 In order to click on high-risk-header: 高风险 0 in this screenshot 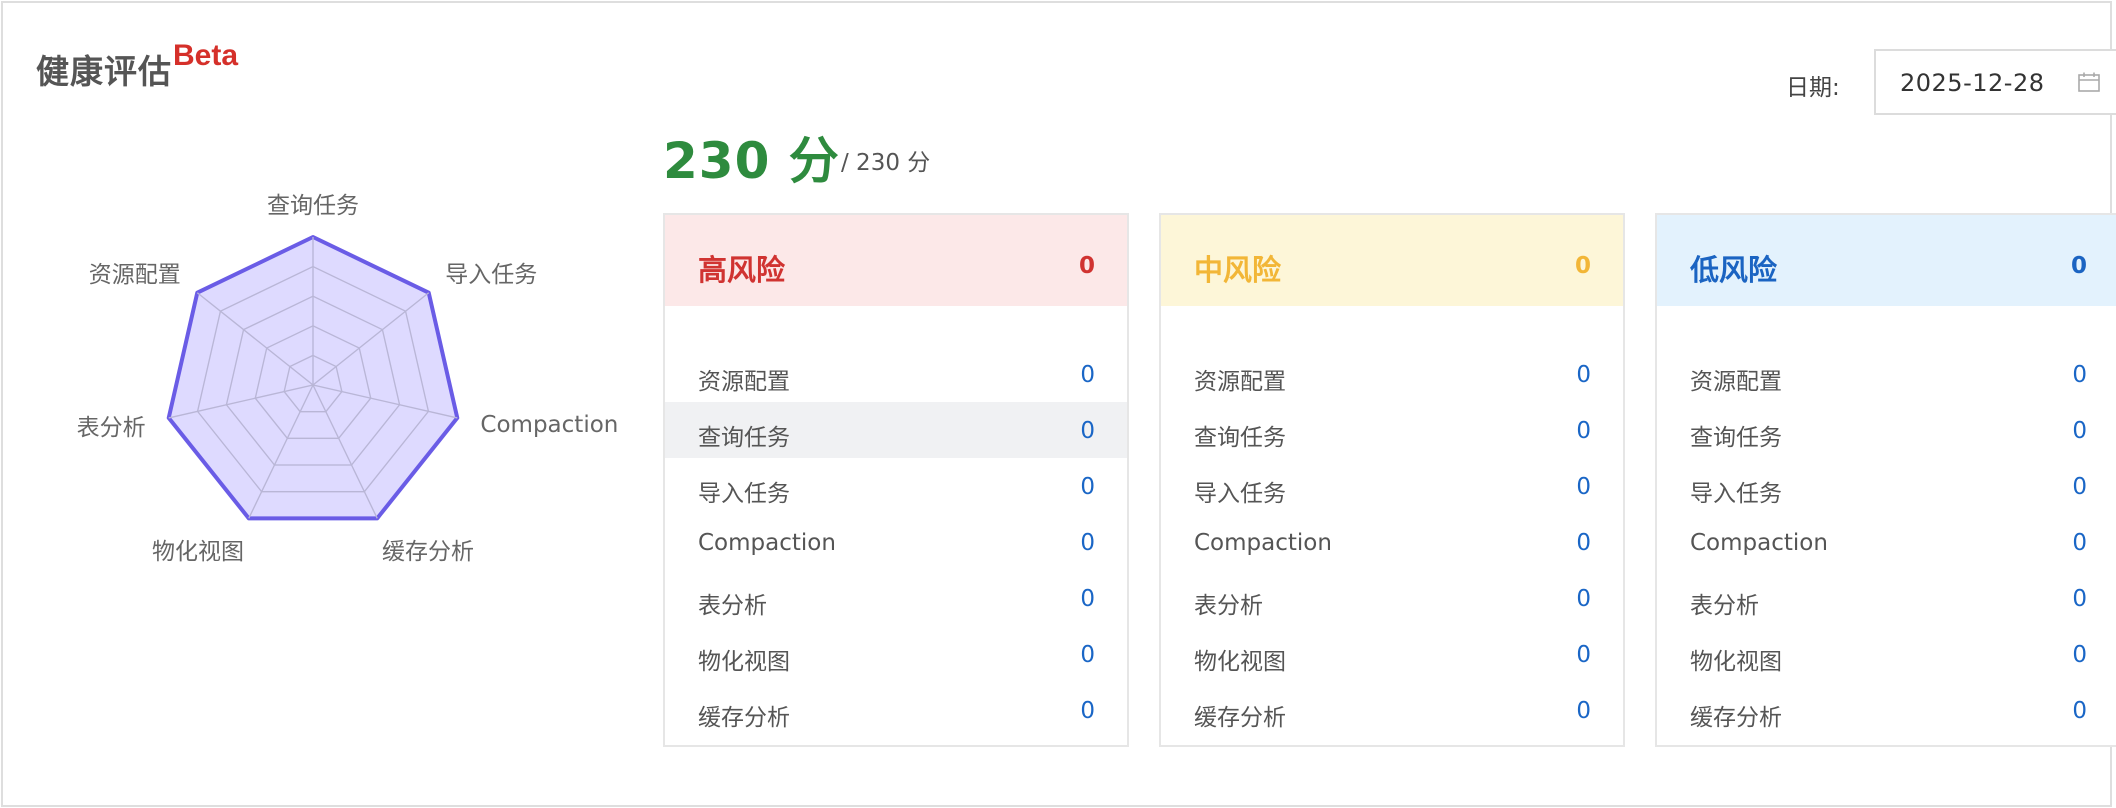, I will do `click(896, 260)`.